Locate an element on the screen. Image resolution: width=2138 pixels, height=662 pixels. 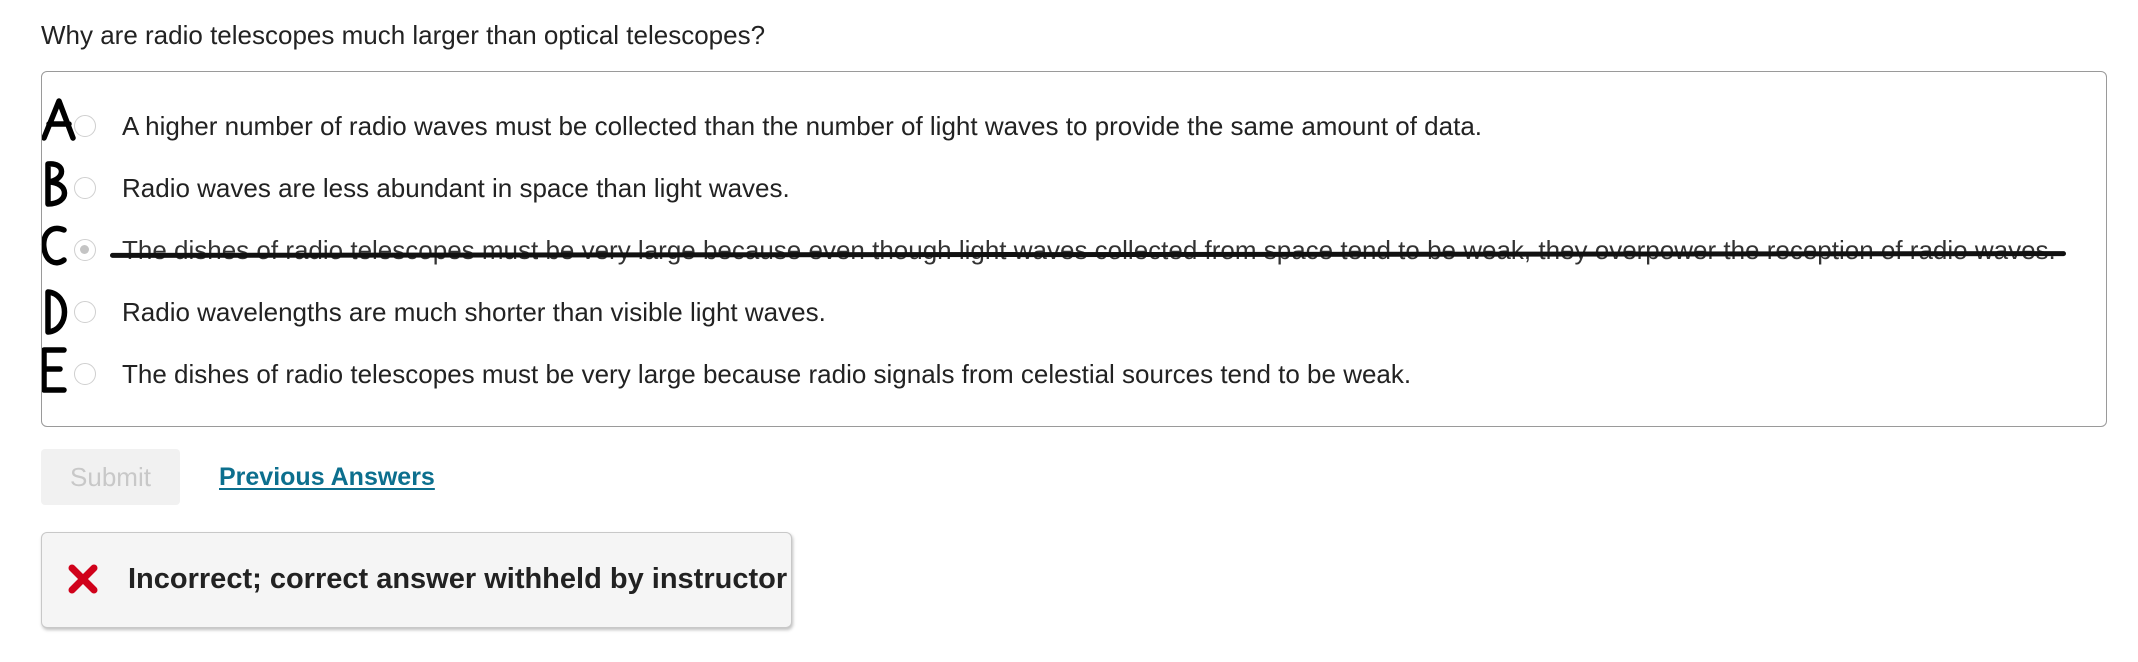
radio-button-c-selected is located at coordinates (85, 250).